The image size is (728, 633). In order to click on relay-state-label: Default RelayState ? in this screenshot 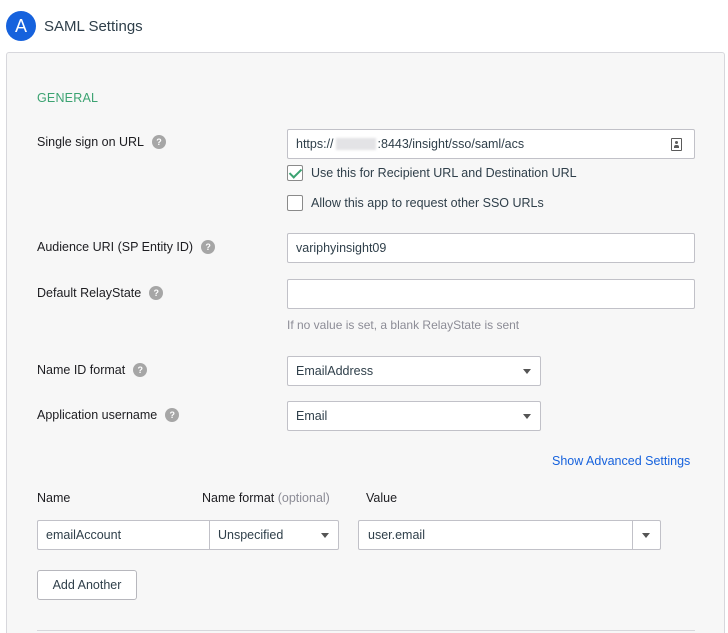, I will do `click(100, 293)`.